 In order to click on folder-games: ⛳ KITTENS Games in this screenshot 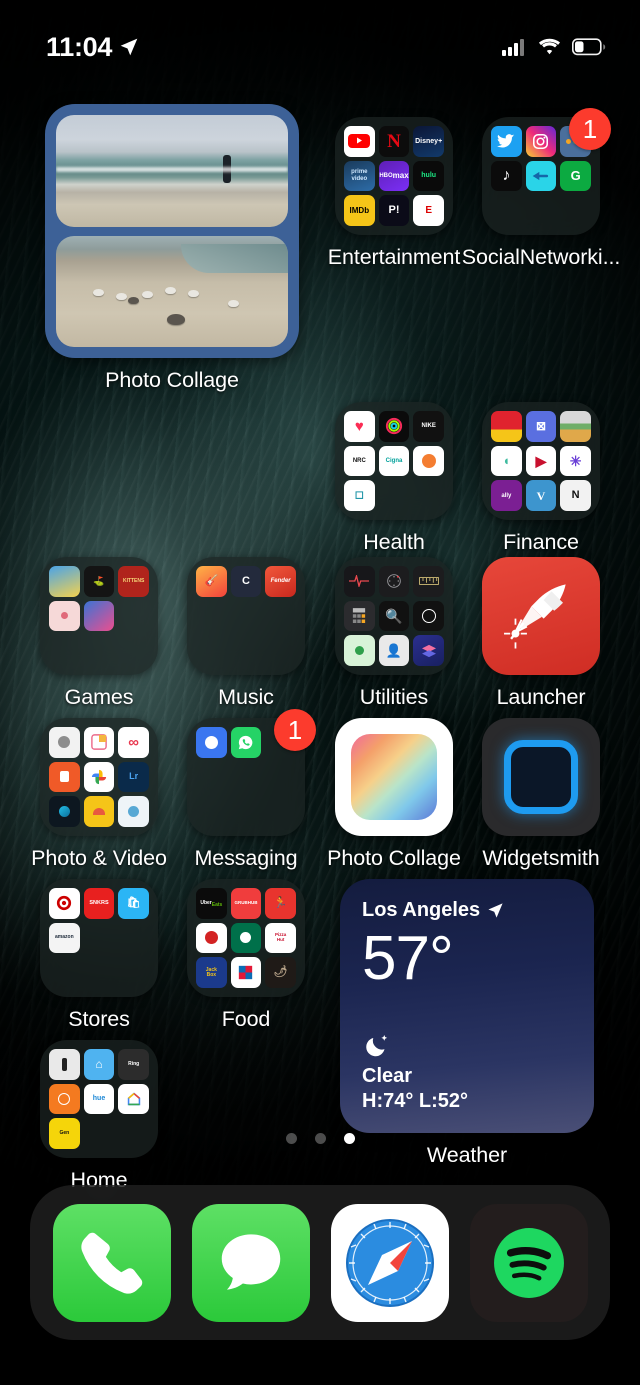, I will do `click(99, 633)`.